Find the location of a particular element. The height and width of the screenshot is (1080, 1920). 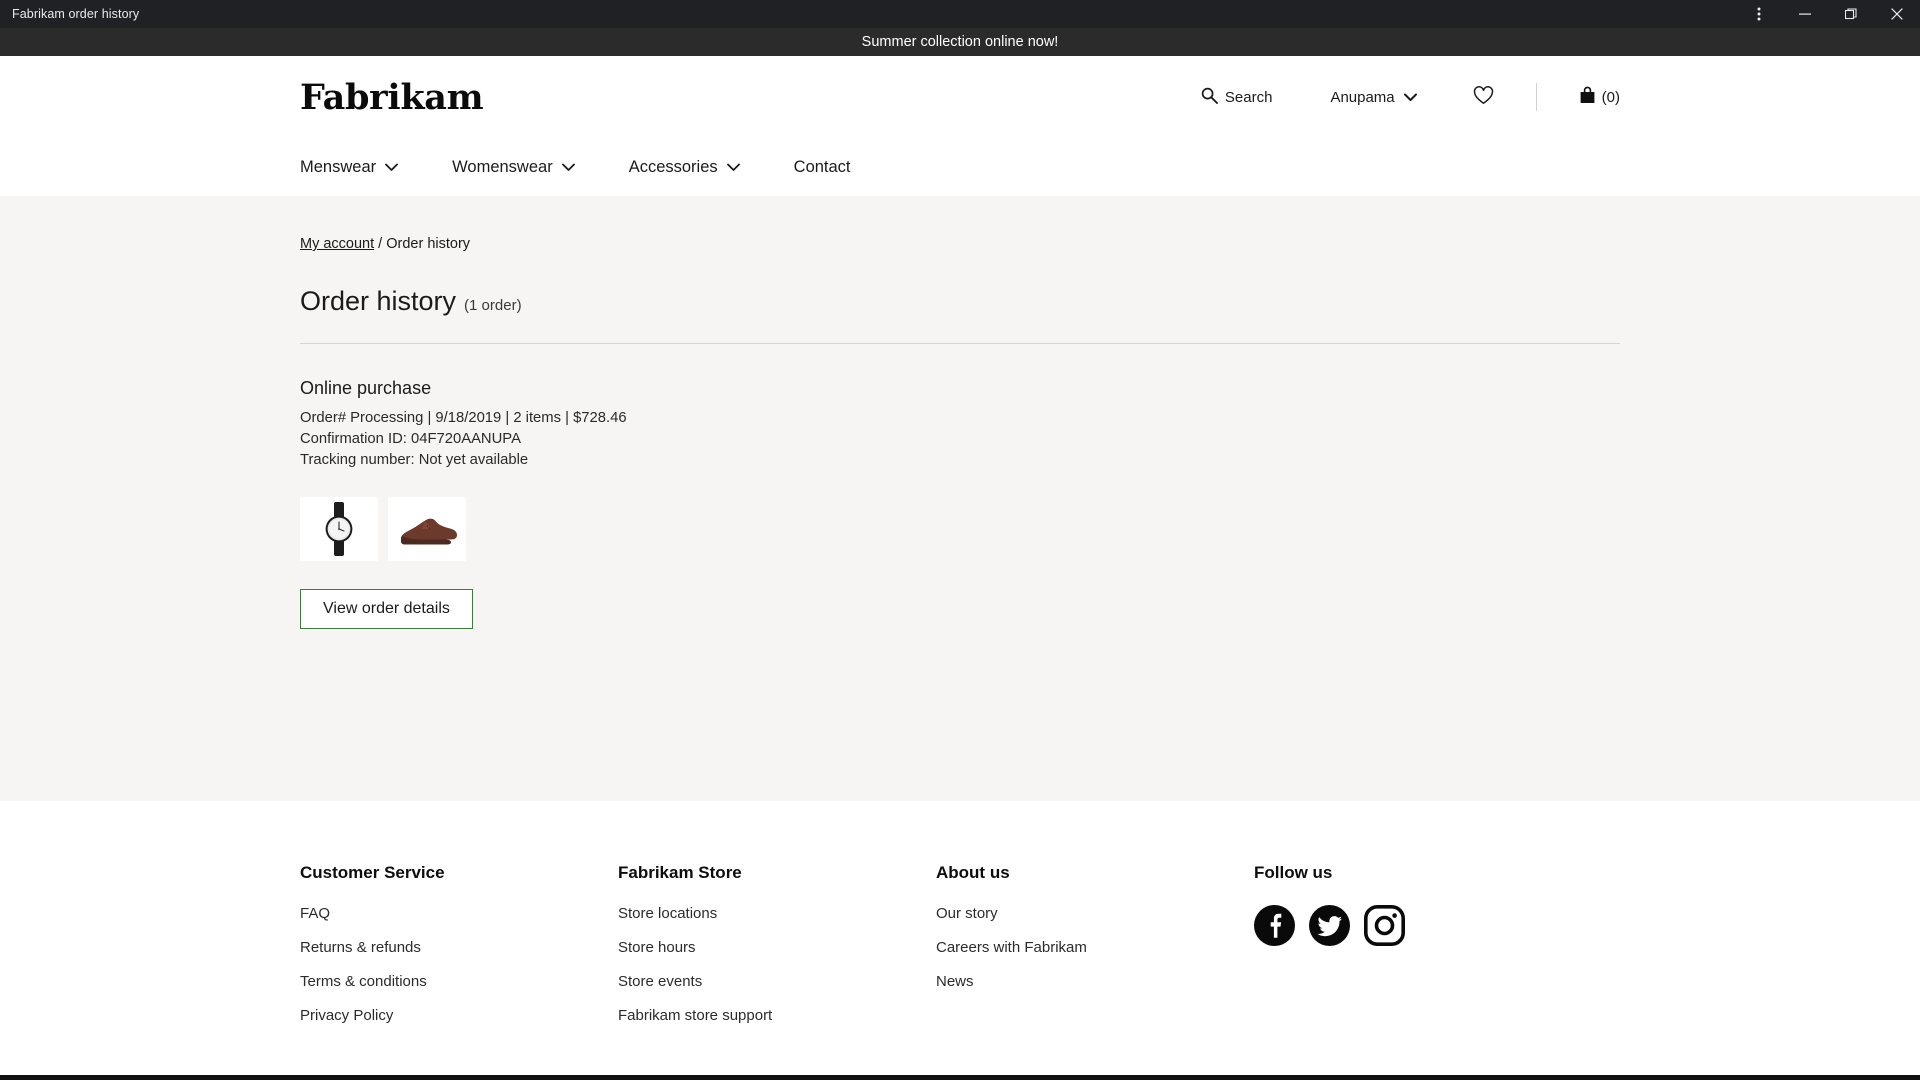

more-options-icon is located at coordinates (1759, 14).